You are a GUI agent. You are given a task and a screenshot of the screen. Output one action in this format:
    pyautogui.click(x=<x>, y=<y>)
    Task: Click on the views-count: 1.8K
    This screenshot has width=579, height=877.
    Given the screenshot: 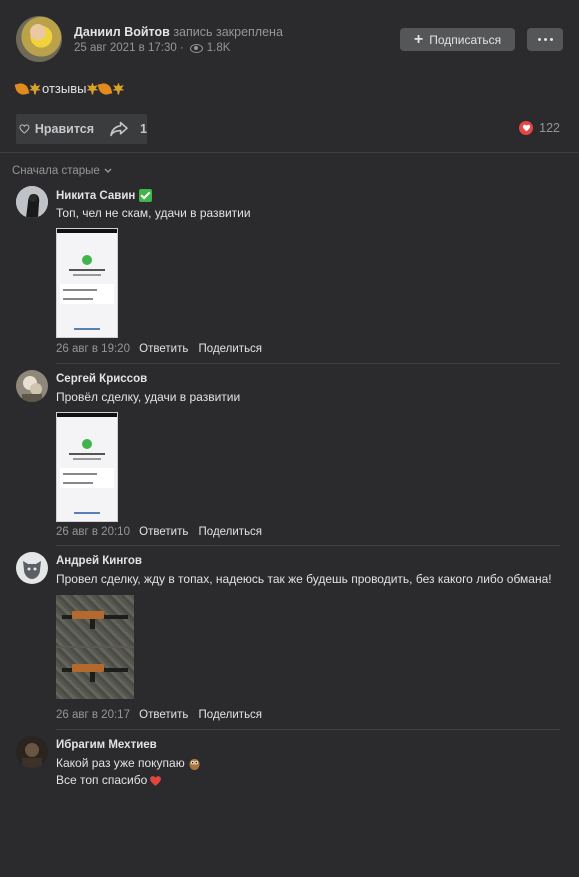 What is the action you would take?
    pyautogui.click(x=218, y=48)
    